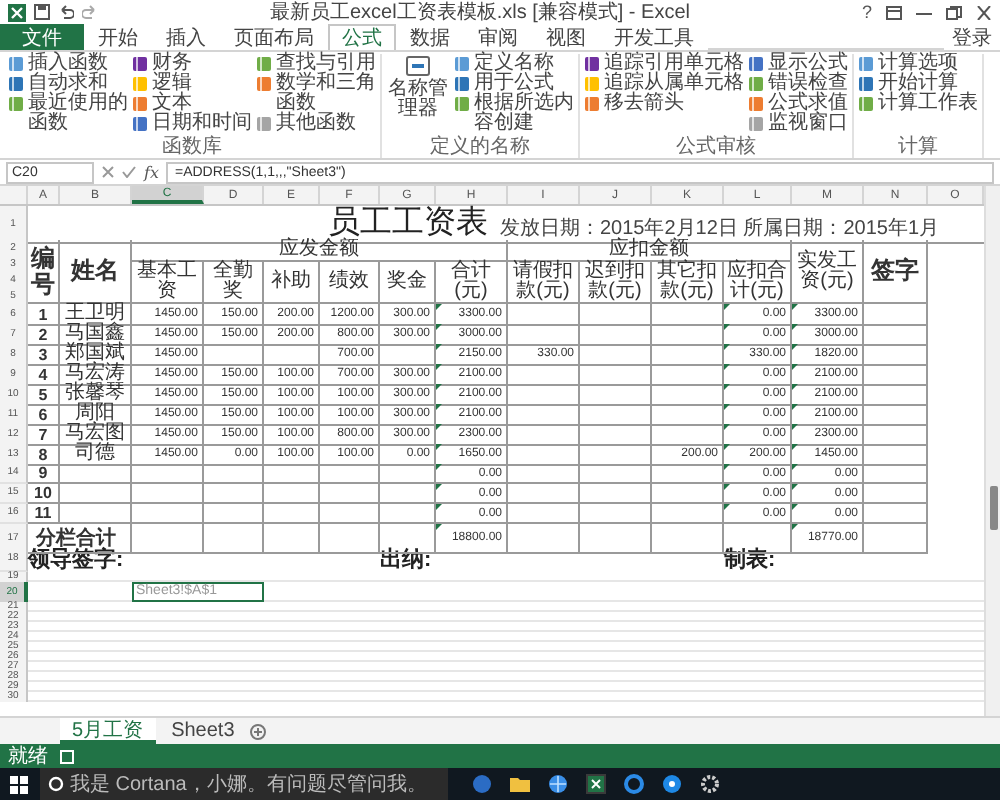  I want to click on macro-record-icon, so click(67, 756).